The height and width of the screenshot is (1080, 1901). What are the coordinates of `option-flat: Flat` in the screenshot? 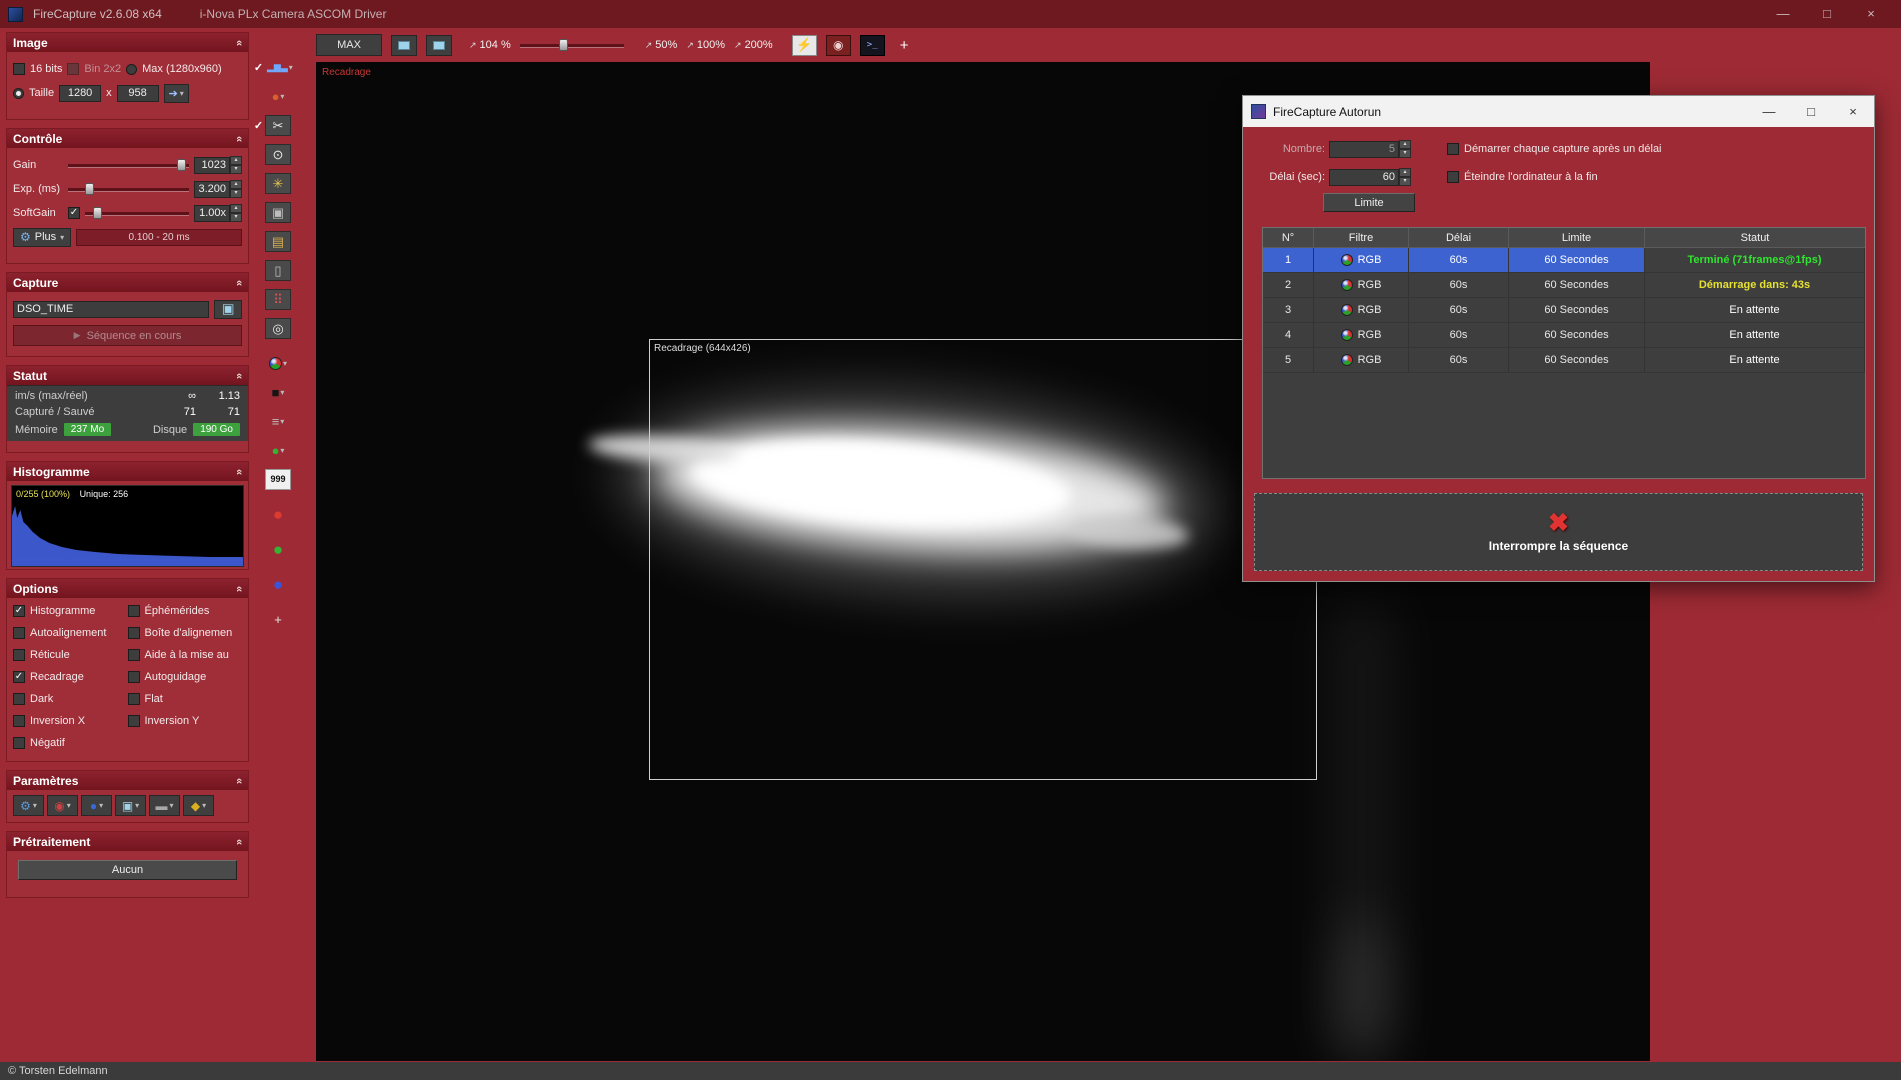 It's located at (185, 699).